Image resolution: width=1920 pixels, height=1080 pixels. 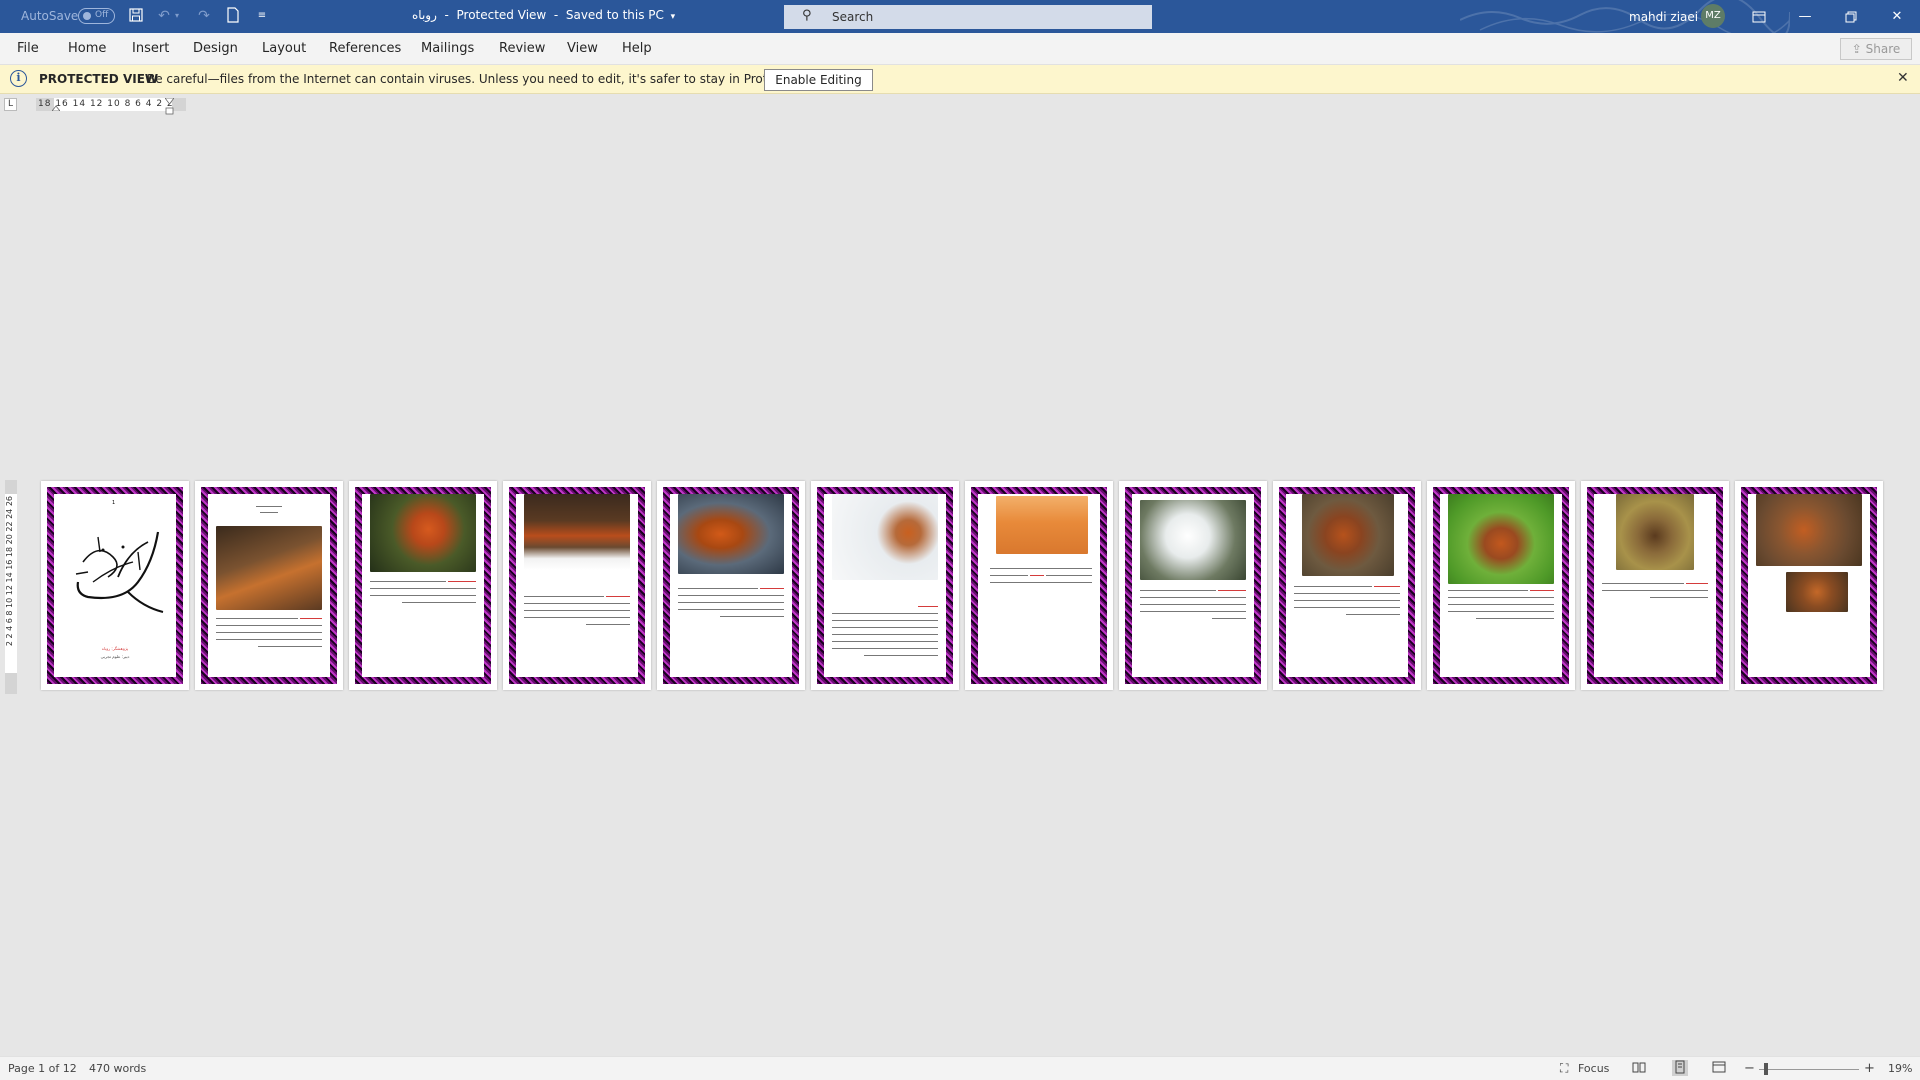 I want to click on save-status: Saved to this PC, so click(x=615, y=15).